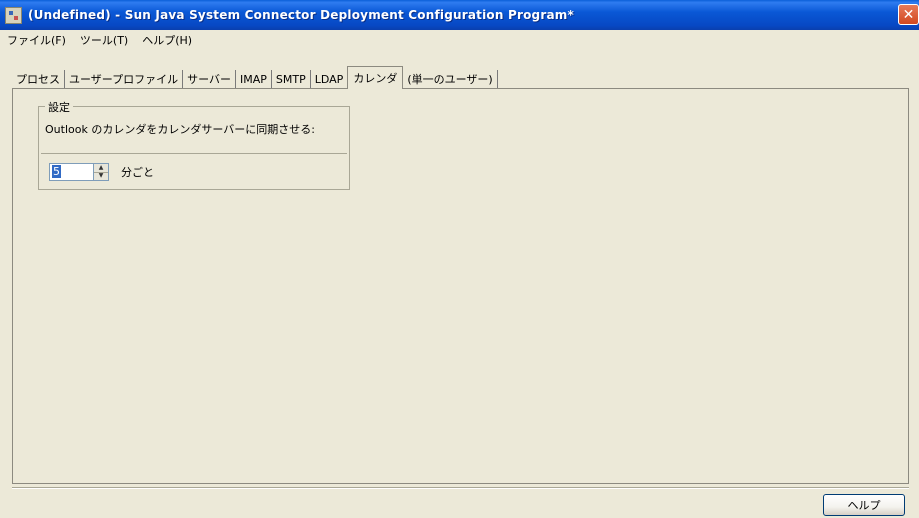 Image resolution: width=919 pixels, height=518 pixels. I want to click on tab-server: サーバー, so click(210, 79).